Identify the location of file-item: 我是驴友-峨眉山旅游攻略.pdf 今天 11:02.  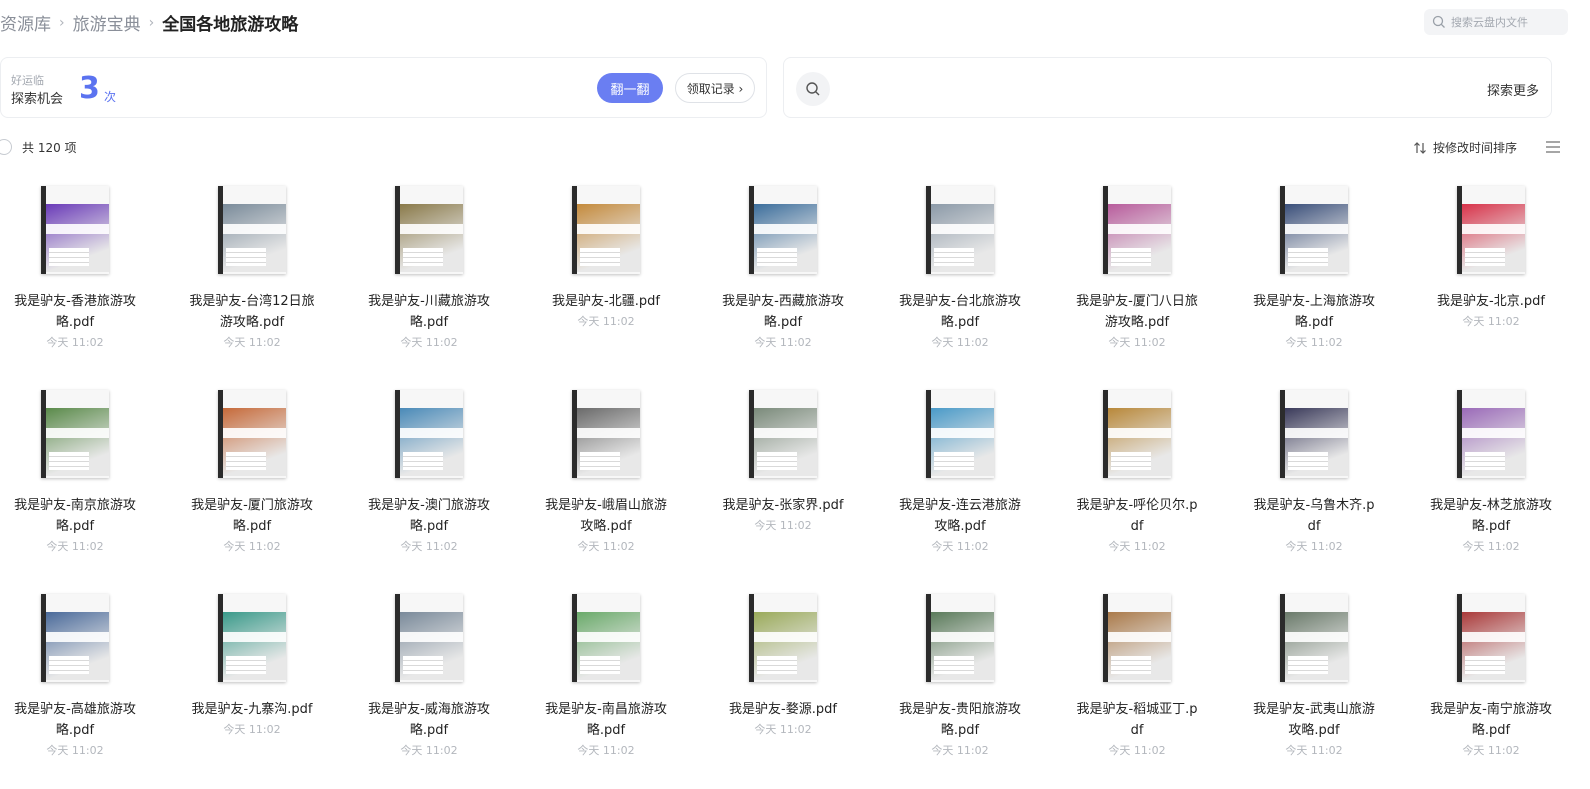
(606, 473).